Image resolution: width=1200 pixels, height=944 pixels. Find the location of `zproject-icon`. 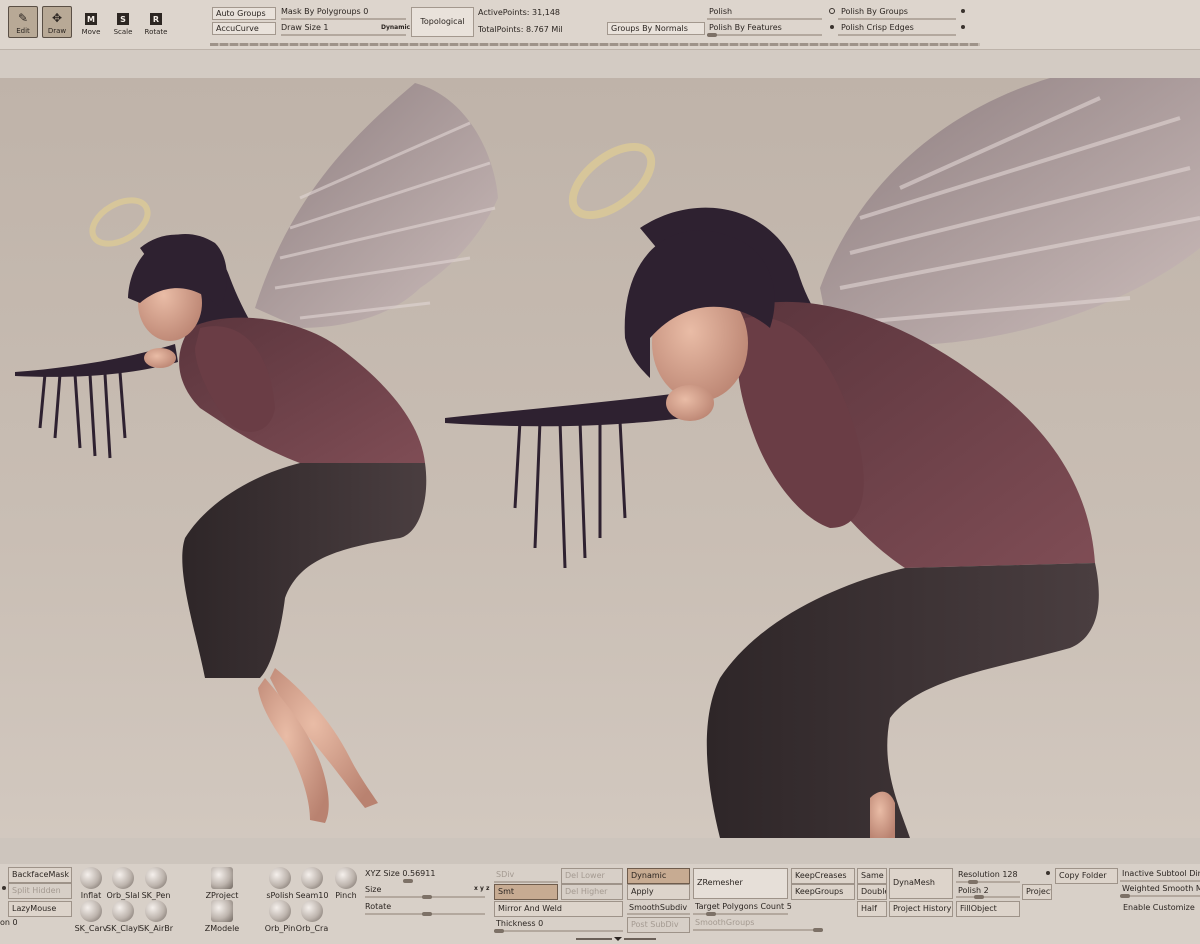

zproject-icon is located at coordinates (222, 878).